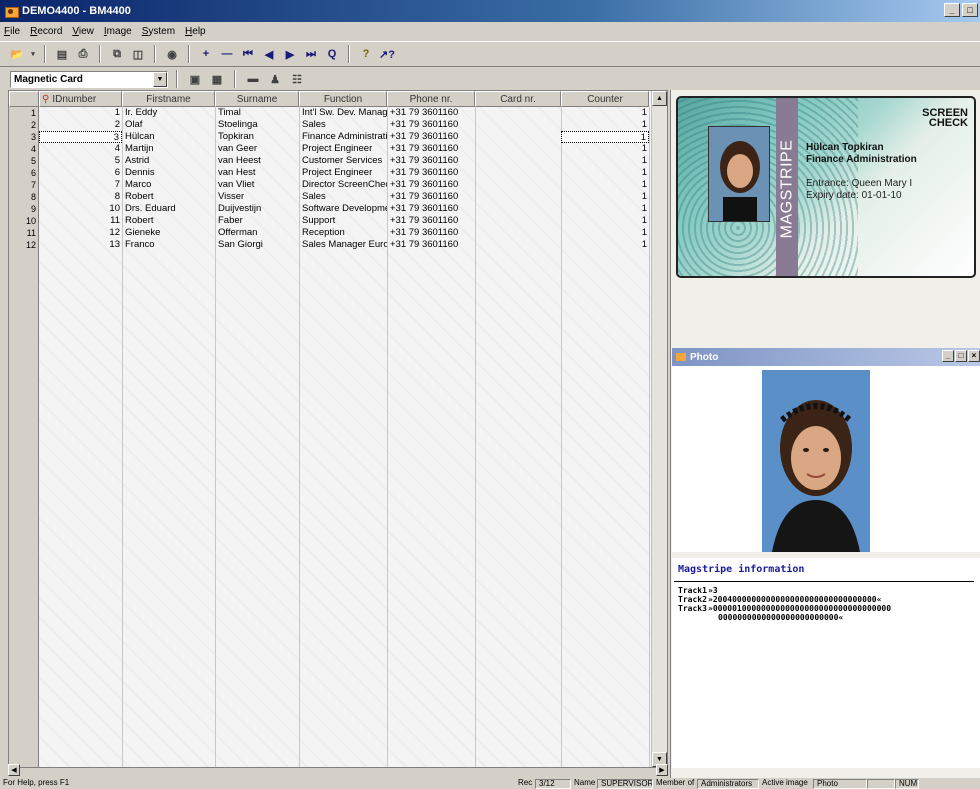 The width and height of the screenshot is (980, 789). I want to click on layout-new-icon: ▦, so click(217, 79).